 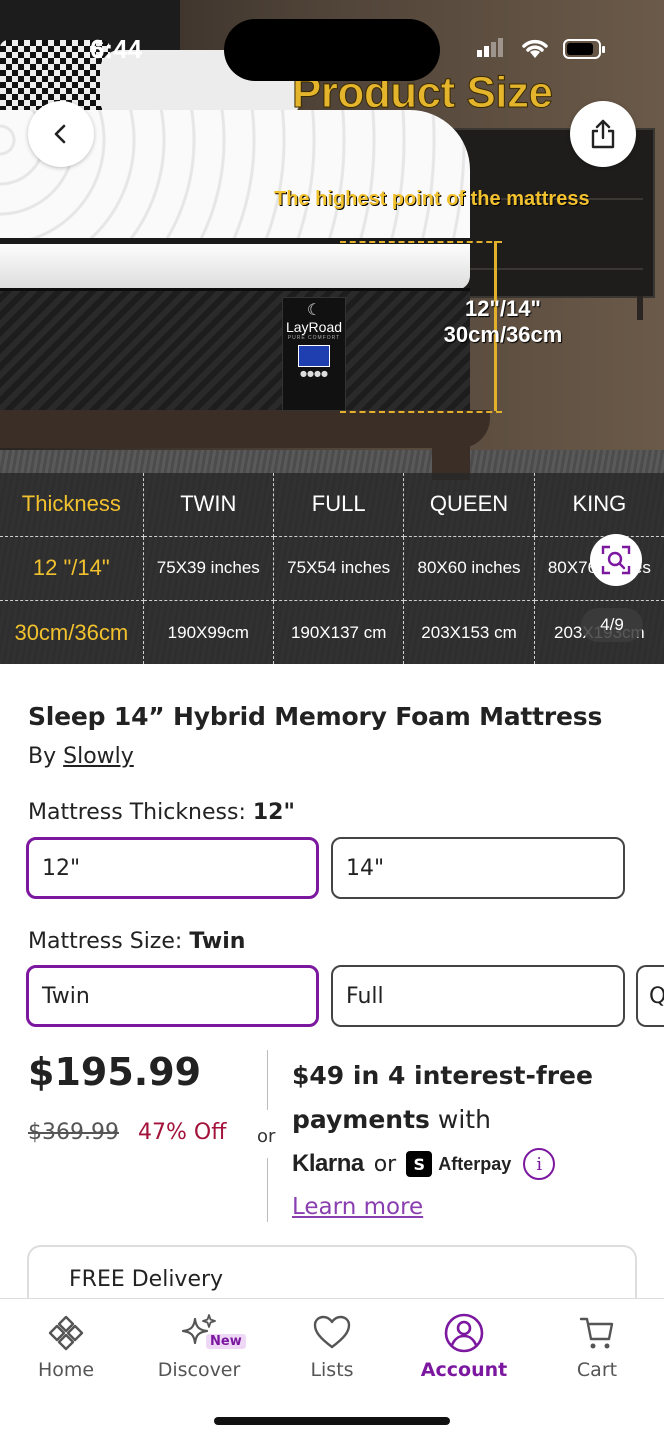 I want to click on thickness-option-14: 14", so click(x=478, y=868).